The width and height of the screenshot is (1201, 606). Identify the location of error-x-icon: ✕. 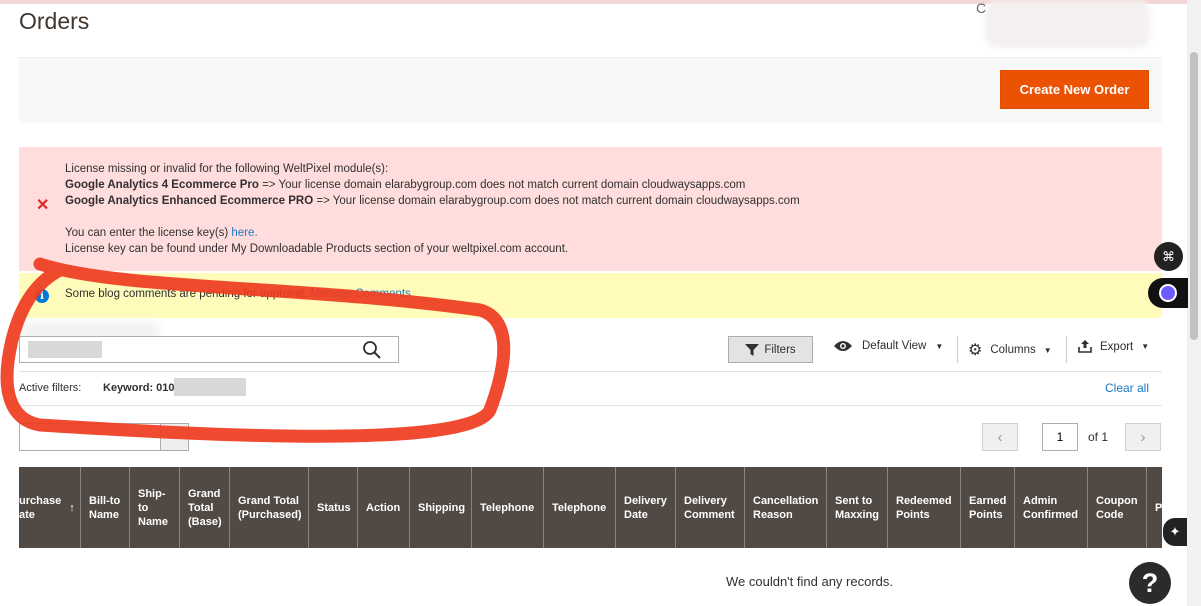
(43, 205).